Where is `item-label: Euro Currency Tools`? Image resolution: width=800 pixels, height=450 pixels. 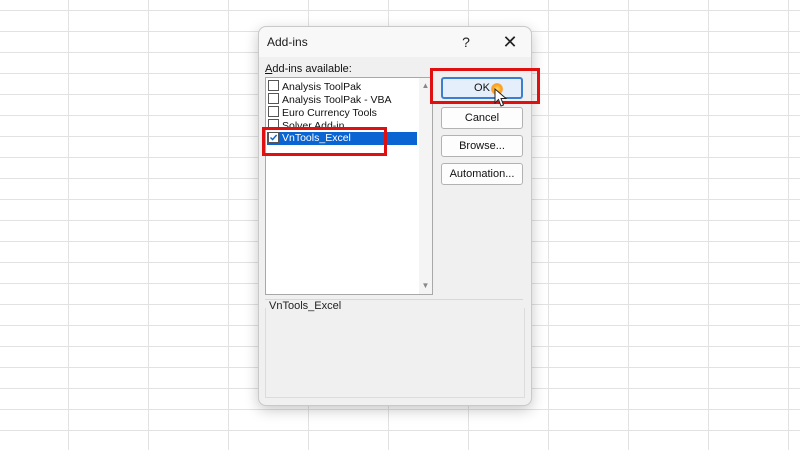
item-label: Euro Currency Tools is located at coordinates (329, 113).